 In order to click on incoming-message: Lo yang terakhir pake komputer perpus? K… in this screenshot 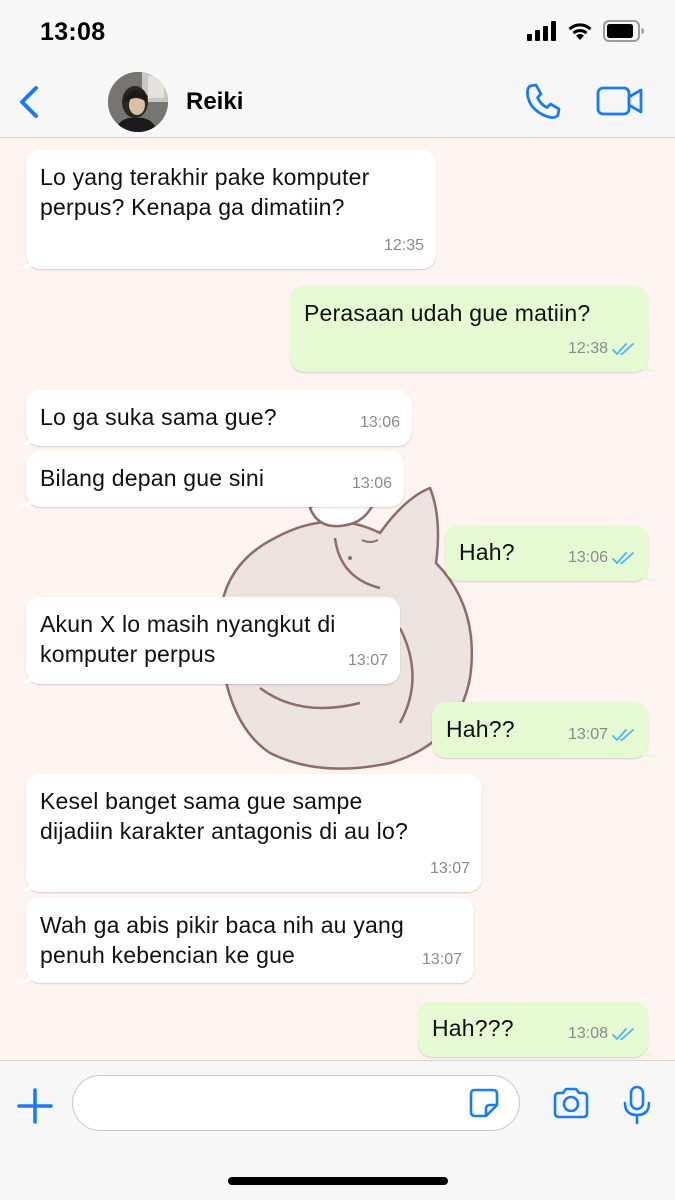, I will do `click(226, 209)`.